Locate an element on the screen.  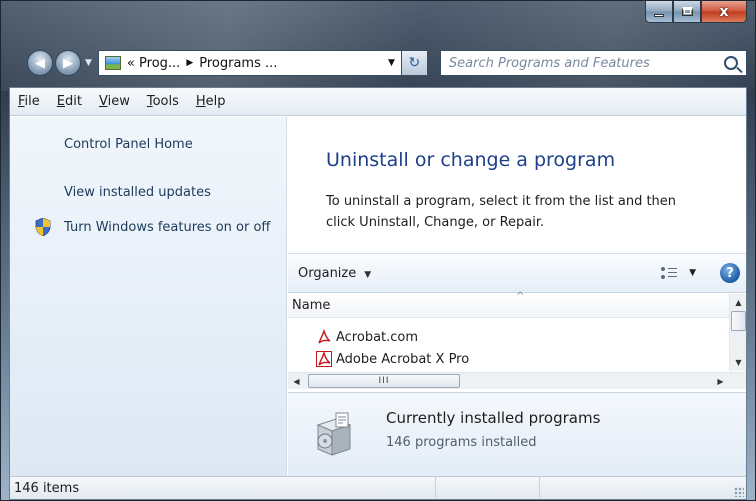
scroll-left-icon: ◀ is located at coordinates (296, 381).